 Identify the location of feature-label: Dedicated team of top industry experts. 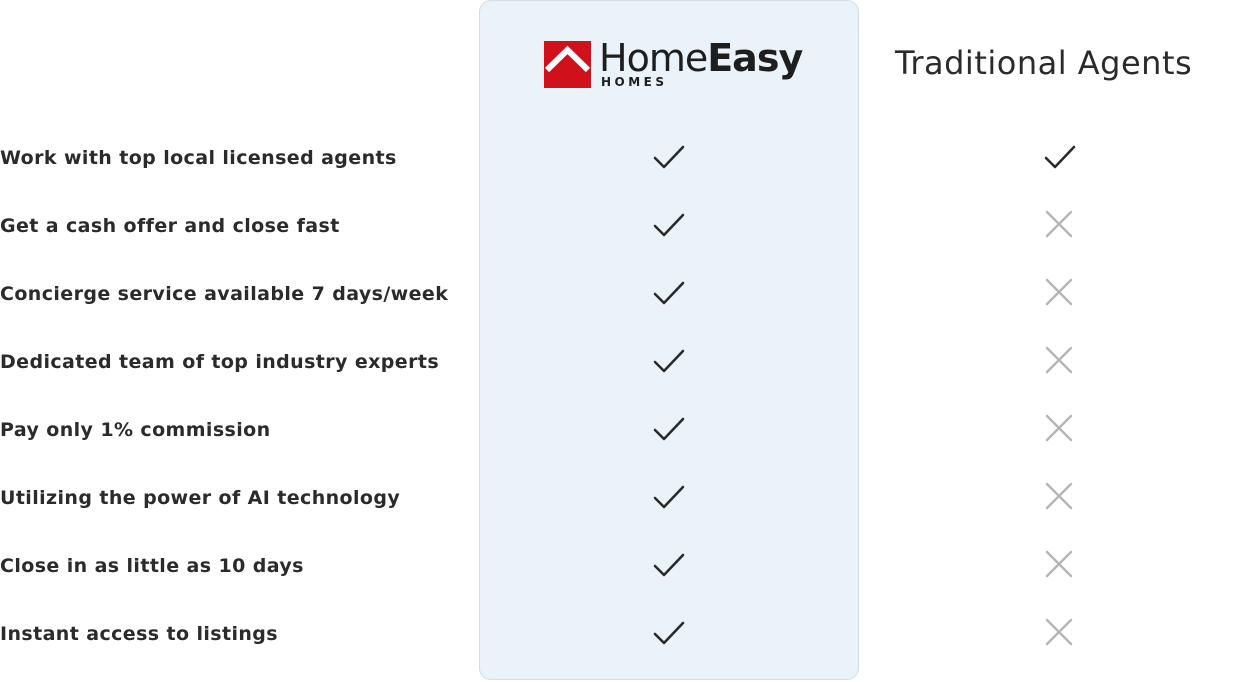
(220, 362).